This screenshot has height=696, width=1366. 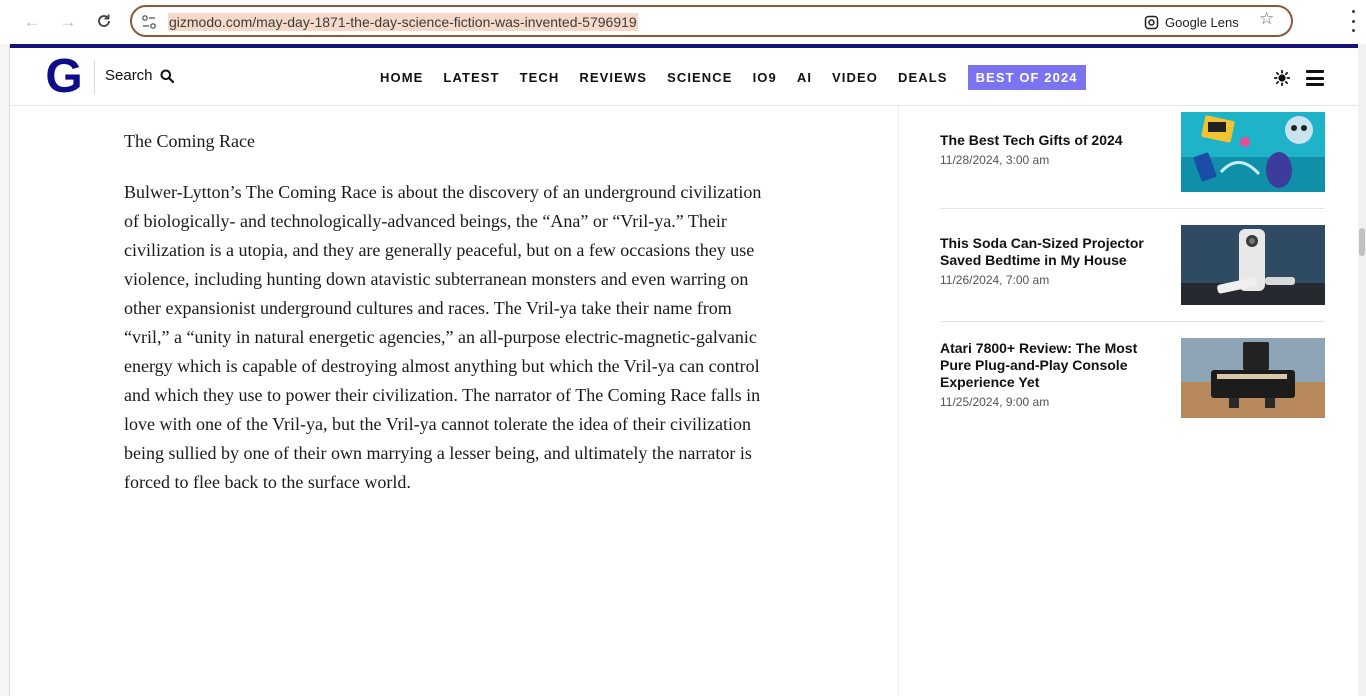 I want to click on google-lens-label: Google Lens, so click(x=1202, y=22).